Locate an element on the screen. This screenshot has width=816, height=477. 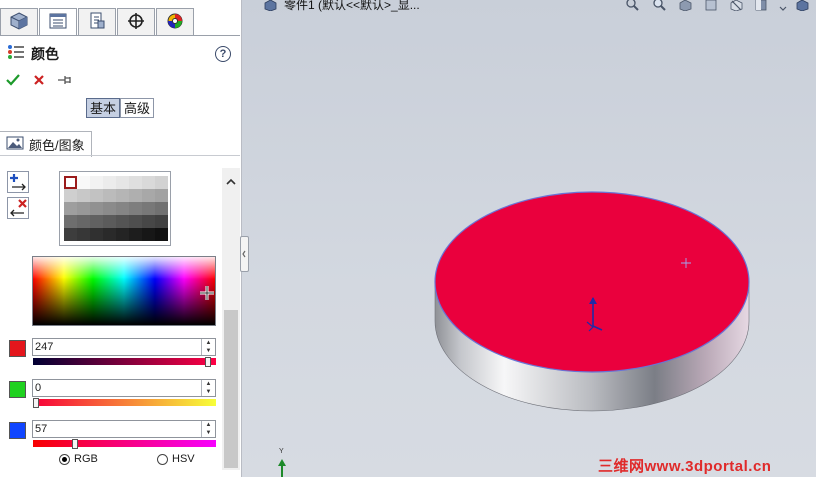
remove-swatch-button is located at coordinates (18, 208).